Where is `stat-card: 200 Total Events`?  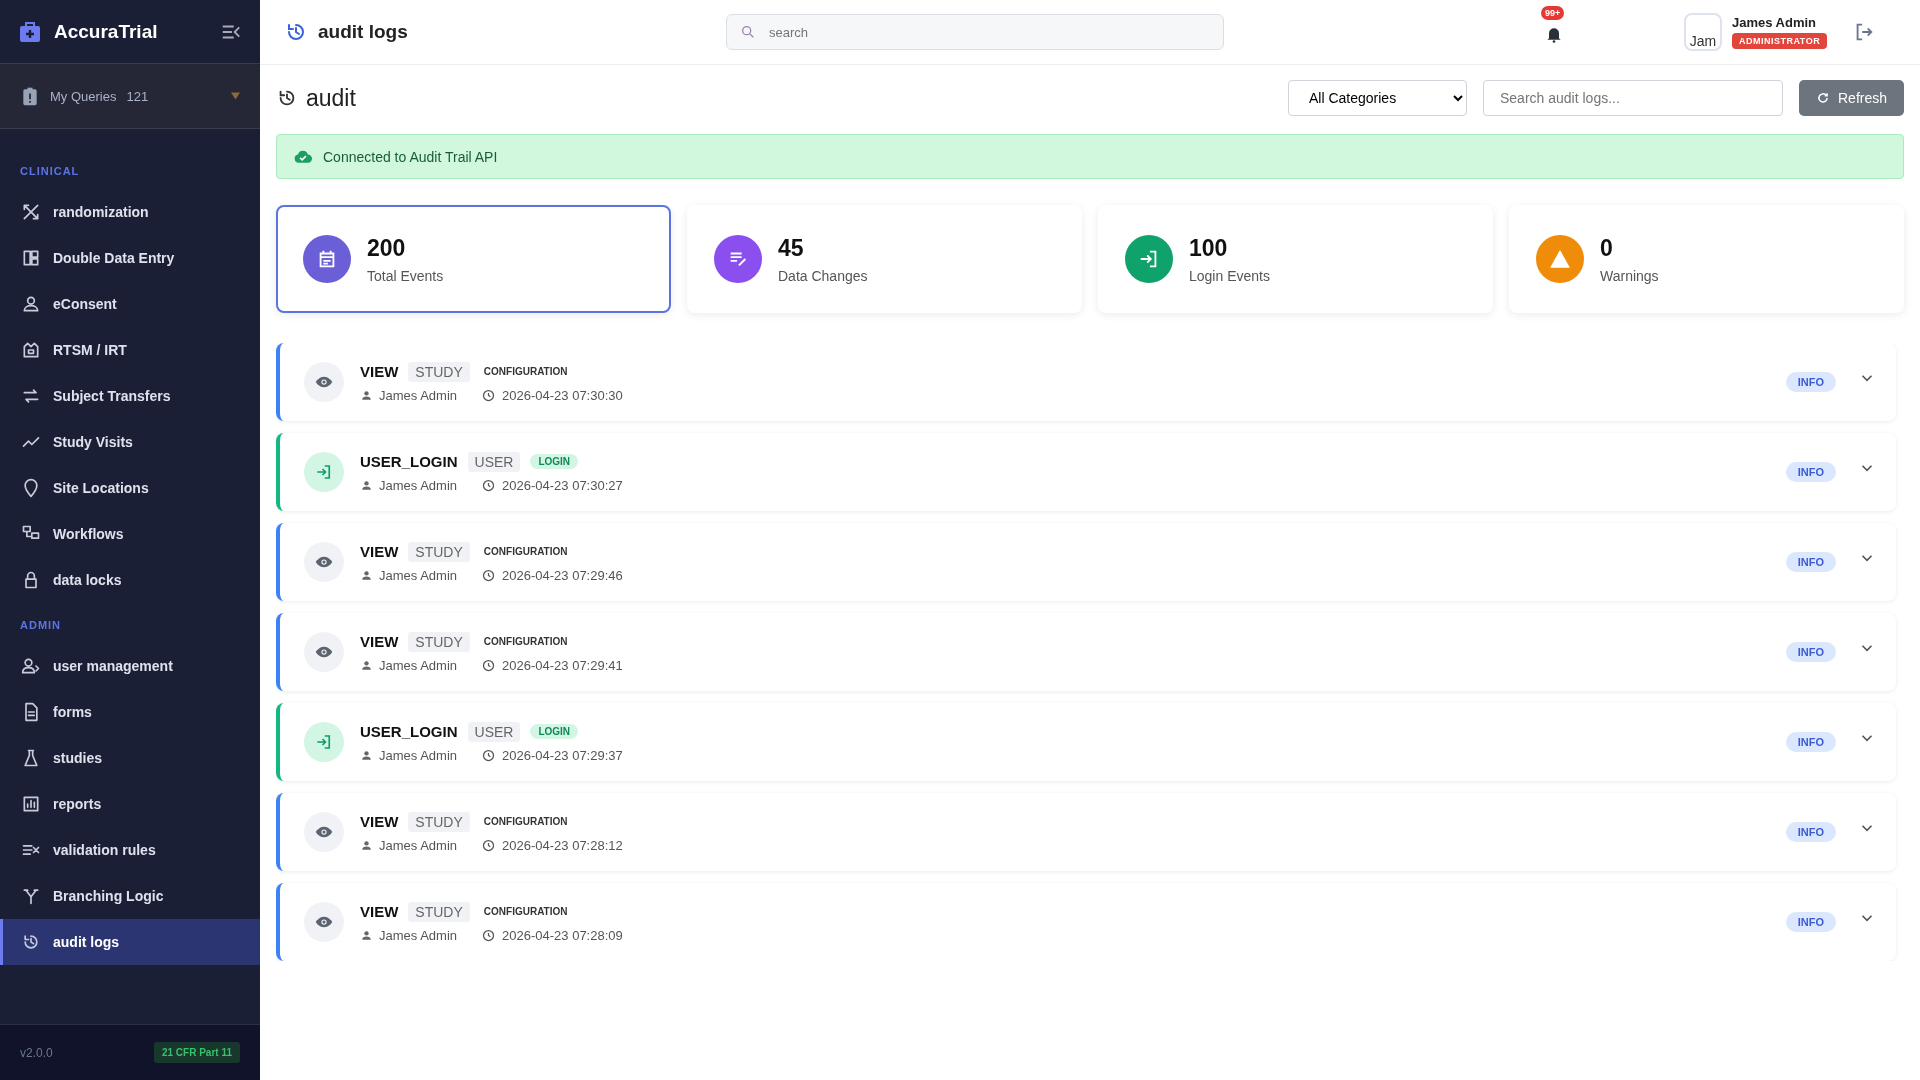 stat-card: 200 Total Events is located at coordinates (473, 259).